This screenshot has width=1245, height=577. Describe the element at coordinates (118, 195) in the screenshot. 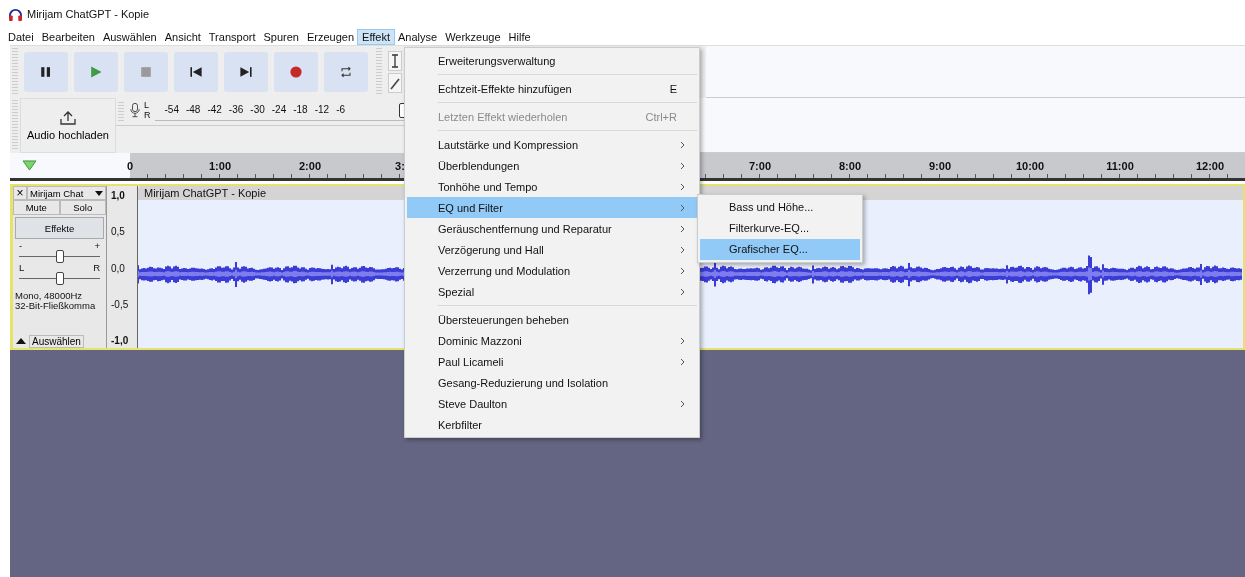

I see `amplitude-label: 1,0` at that location.